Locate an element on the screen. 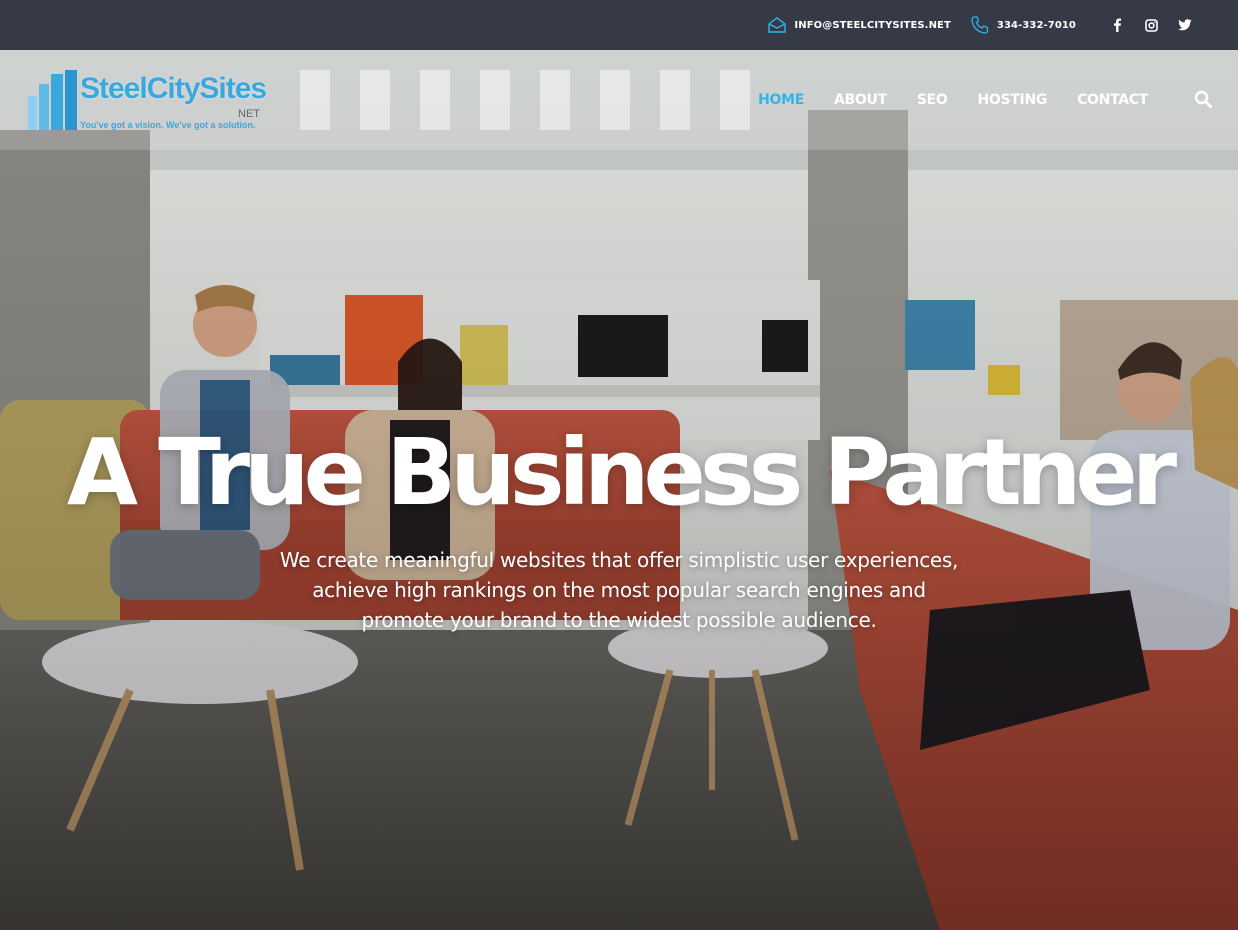 The height and width of the screenshot is (930, 1238). nav-item-home: HOME is located at coordinates (781, 100).